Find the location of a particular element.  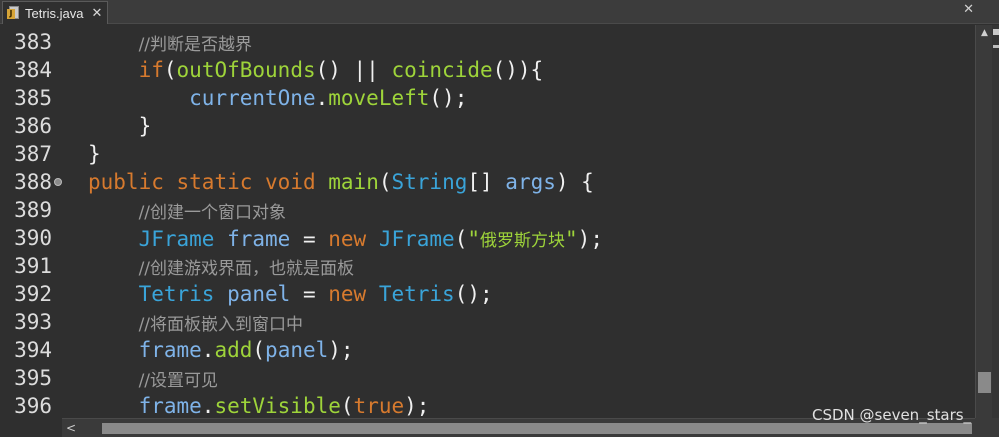

tab-tetris-java: J Tetris.java ✕ is located at coordinates (55, 12).